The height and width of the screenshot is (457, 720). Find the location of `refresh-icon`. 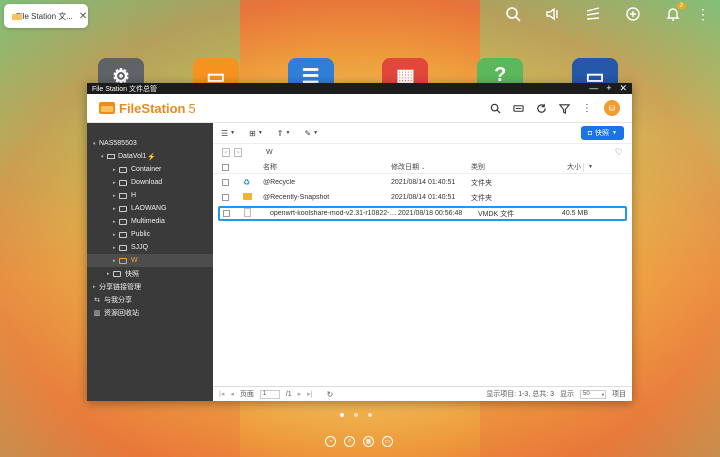

refresh-icon is located at coordinates (541, 108).